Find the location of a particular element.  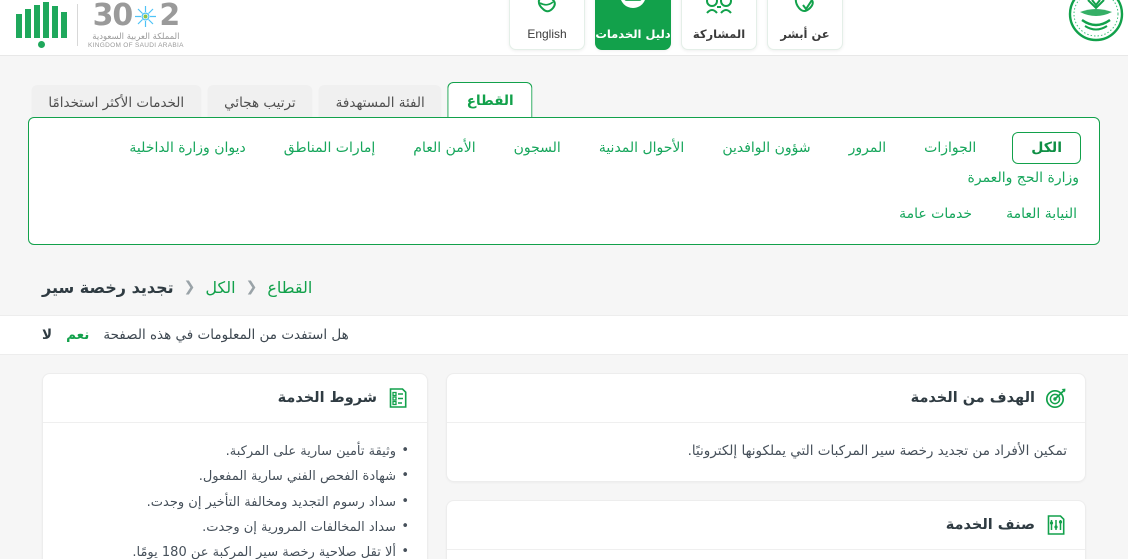

nav-card-label: عن أبشر is located at coordinates (805, 34).